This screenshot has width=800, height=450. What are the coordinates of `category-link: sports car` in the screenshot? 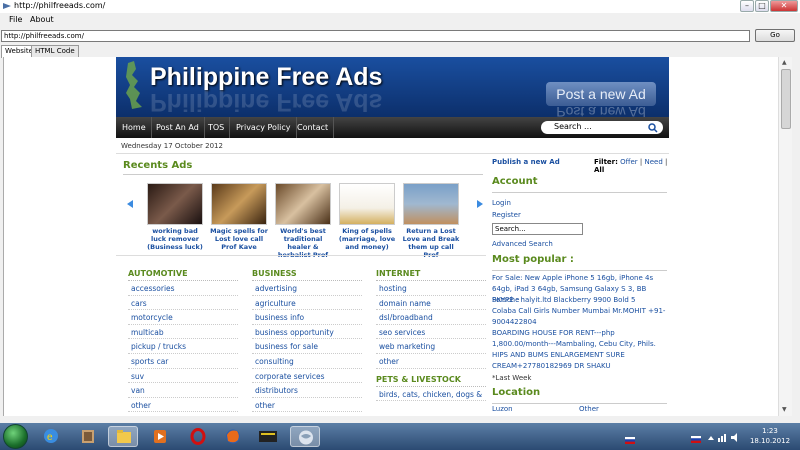 It's located at (183, 361).